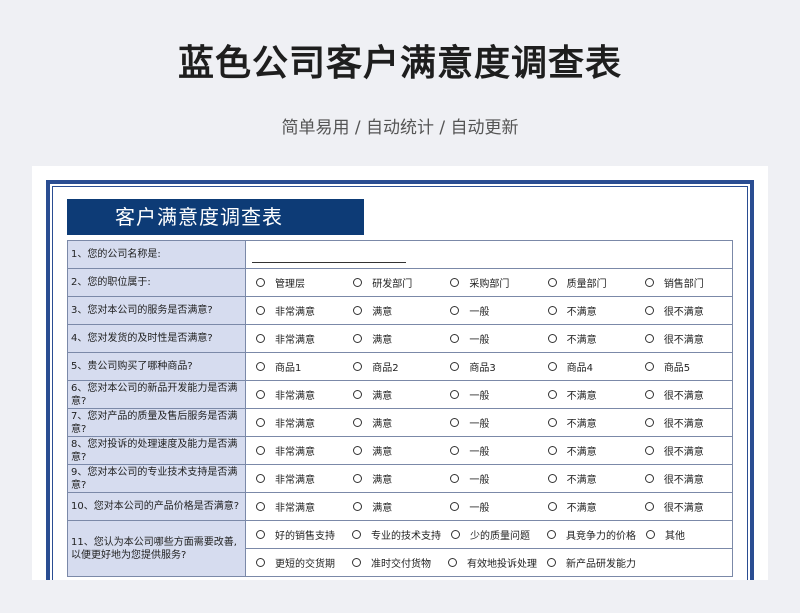  I want to click on radio-option: 专业的技术支持, so click(391, 534).